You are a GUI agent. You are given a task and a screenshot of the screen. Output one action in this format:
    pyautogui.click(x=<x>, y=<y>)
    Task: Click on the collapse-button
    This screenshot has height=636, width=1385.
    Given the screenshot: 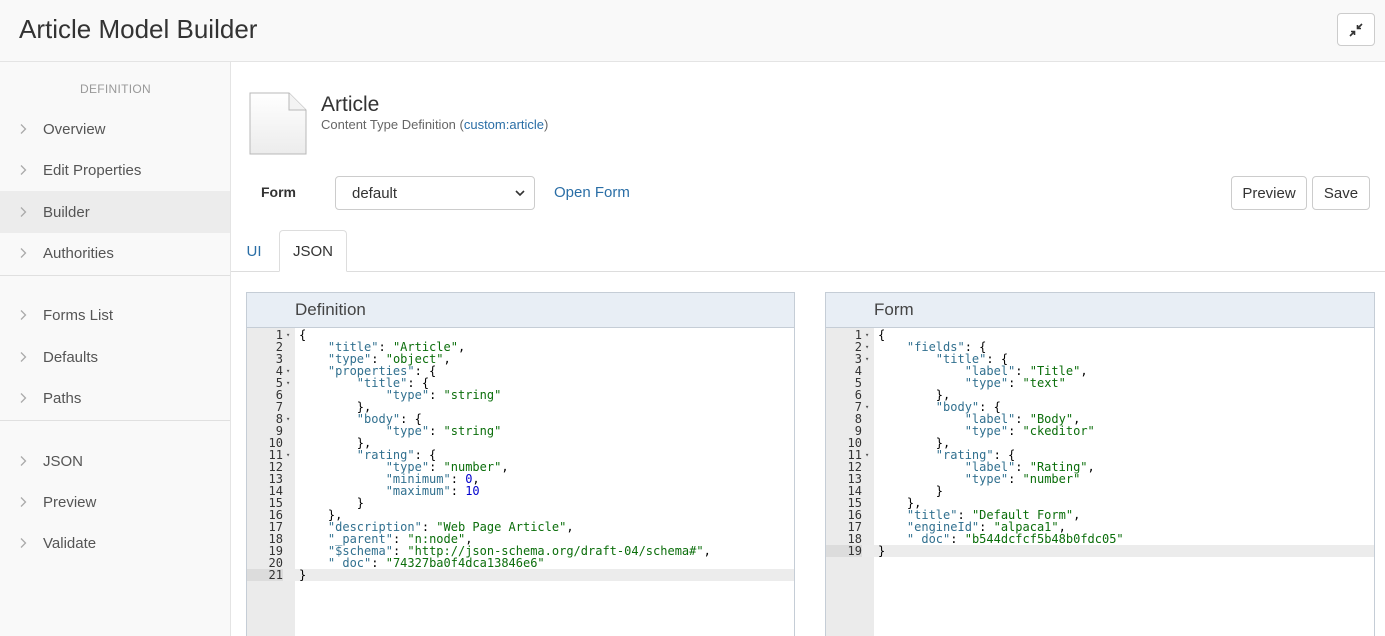 What is the action you would take?
    pyautogui.click(x=1356, y=29)
    